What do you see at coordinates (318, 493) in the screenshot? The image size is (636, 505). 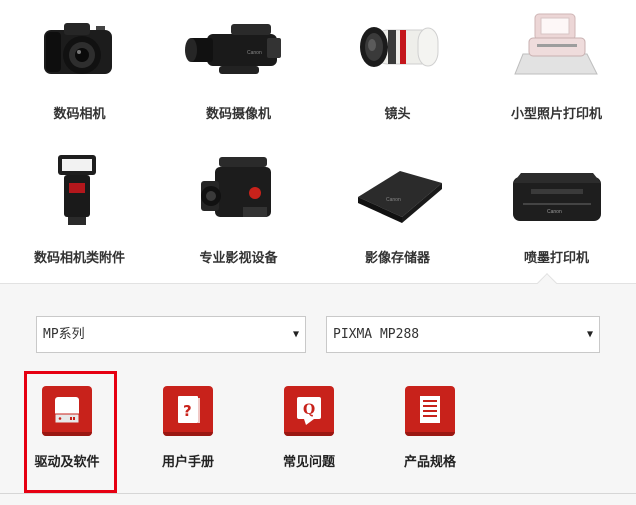 I see `panel-divider` at bounding box center [318, 493].